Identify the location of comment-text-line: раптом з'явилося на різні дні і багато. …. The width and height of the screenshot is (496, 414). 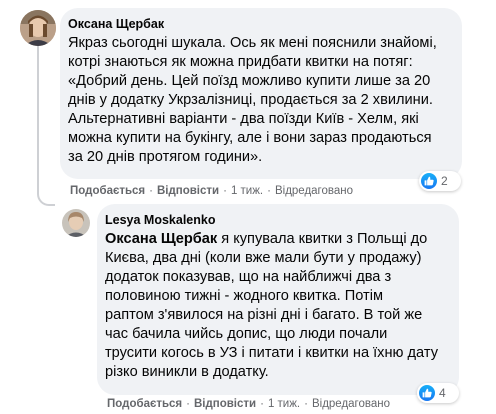
(264, 315).